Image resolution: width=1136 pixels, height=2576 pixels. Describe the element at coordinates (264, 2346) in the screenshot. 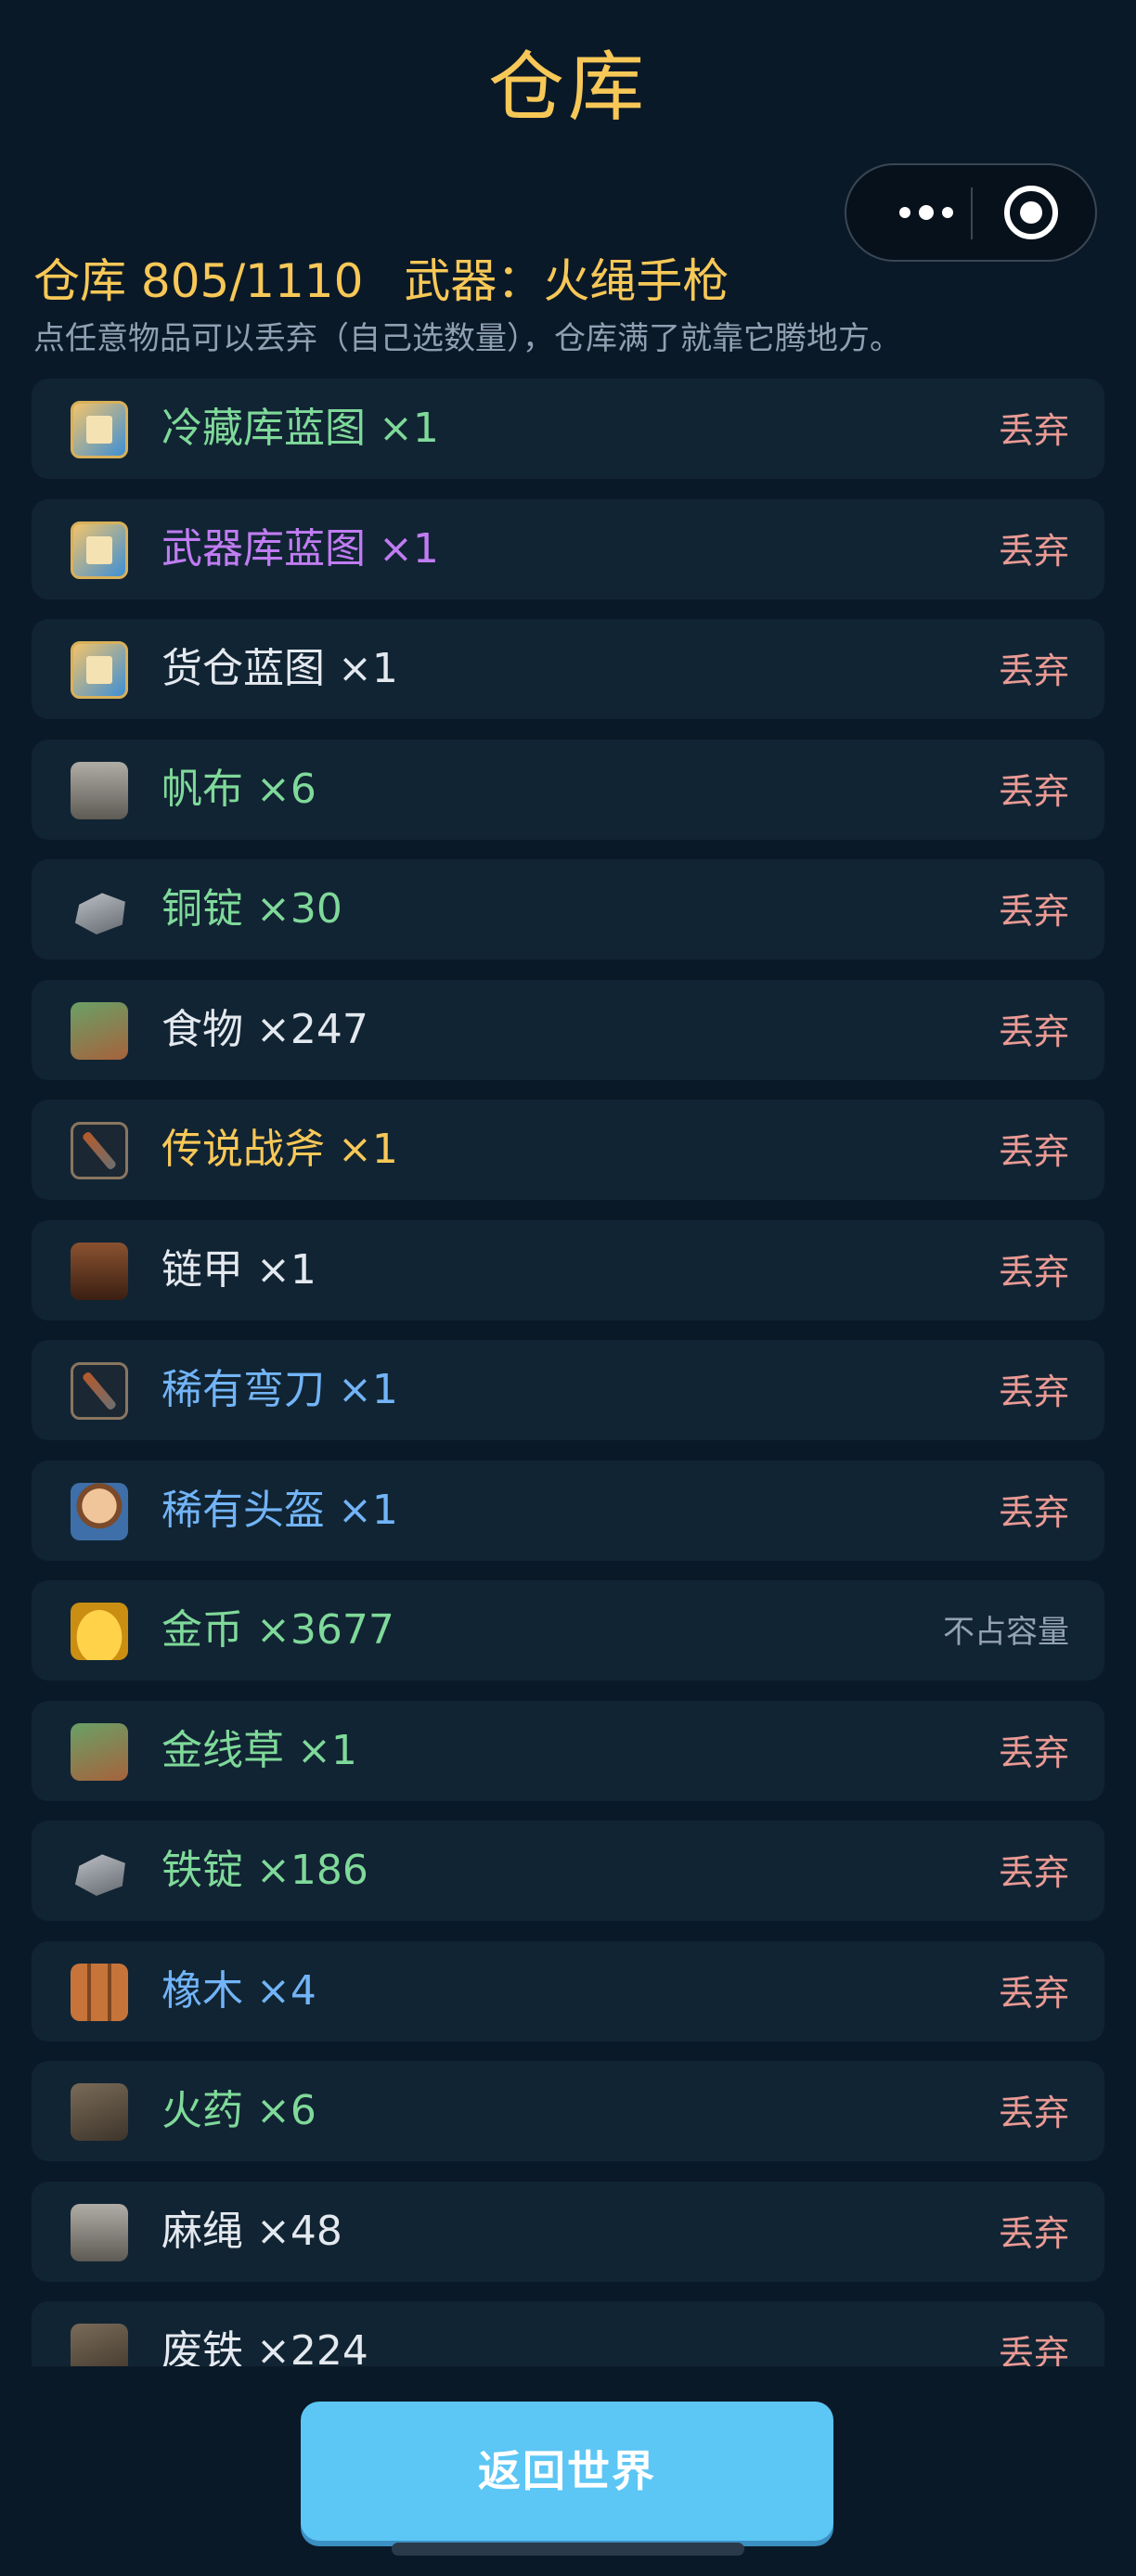

I see `item-name: 废铁 ×224` at that location.